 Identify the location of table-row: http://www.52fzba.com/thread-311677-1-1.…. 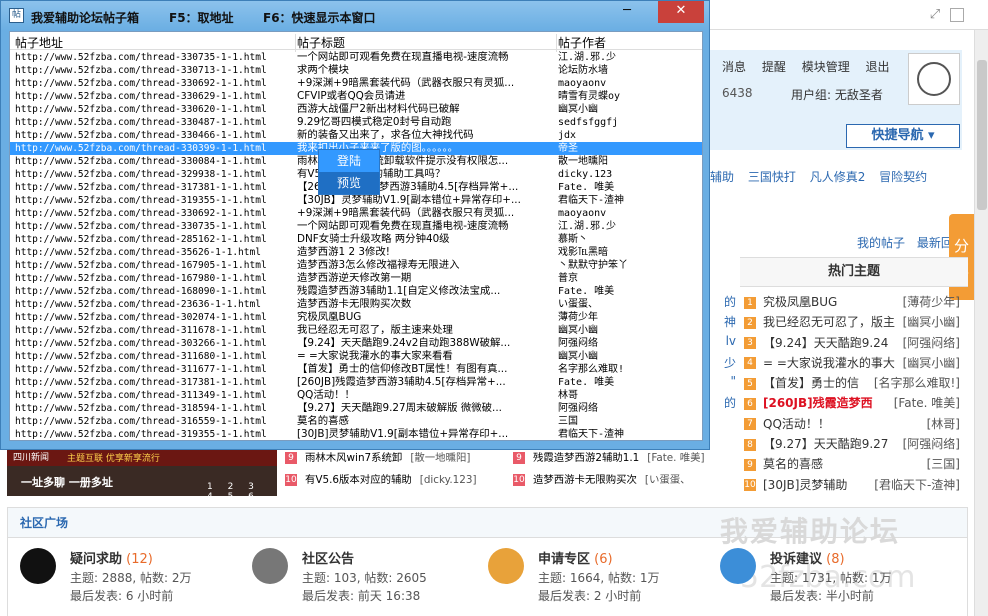
(356, 369).